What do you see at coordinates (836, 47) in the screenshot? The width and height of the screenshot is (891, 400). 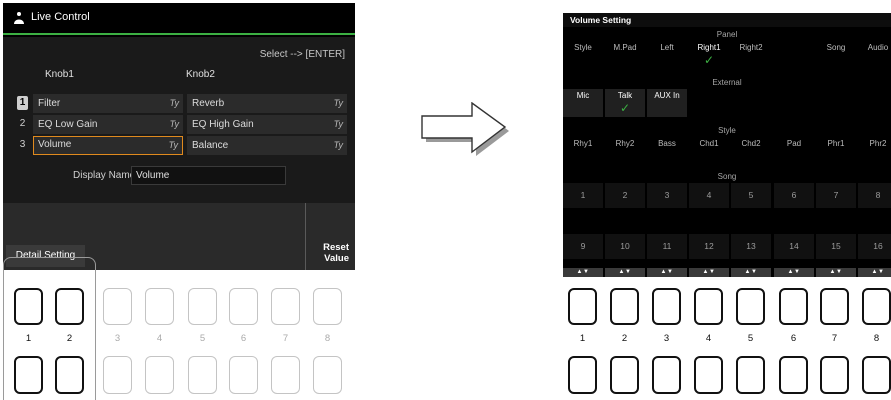 I see `part-label: Song` at bounding box center [836, 47].